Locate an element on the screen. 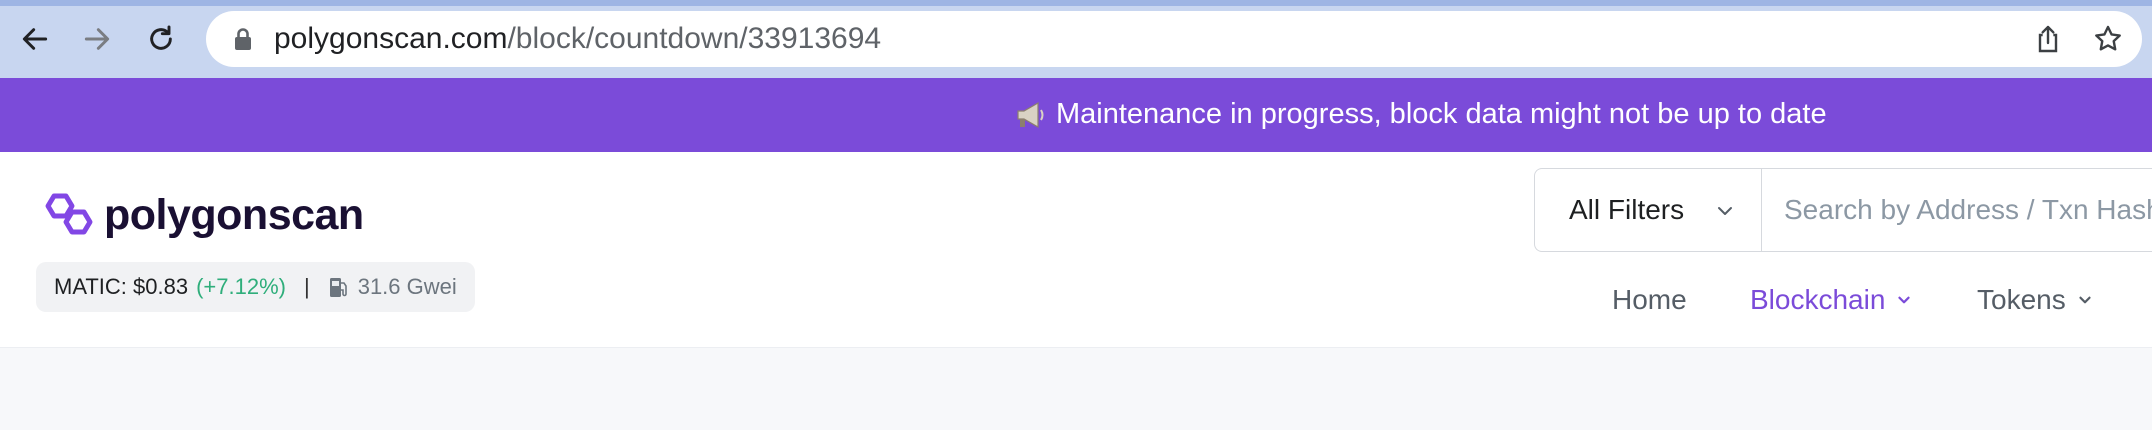 The image size is (2152, 430). matic-price: MATIC: $0.83 is located at coordinates (121, 287).